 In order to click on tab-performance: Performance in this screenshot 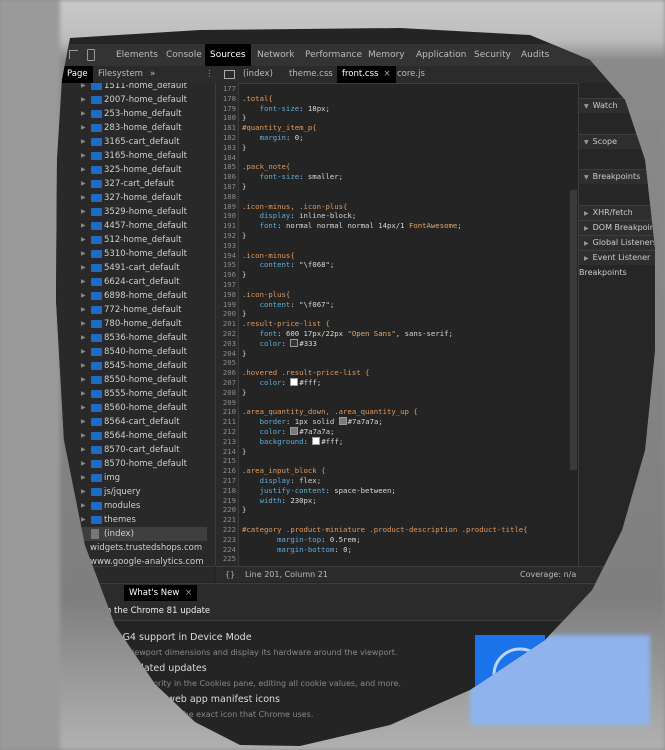, I will do `click(333, 55)`.